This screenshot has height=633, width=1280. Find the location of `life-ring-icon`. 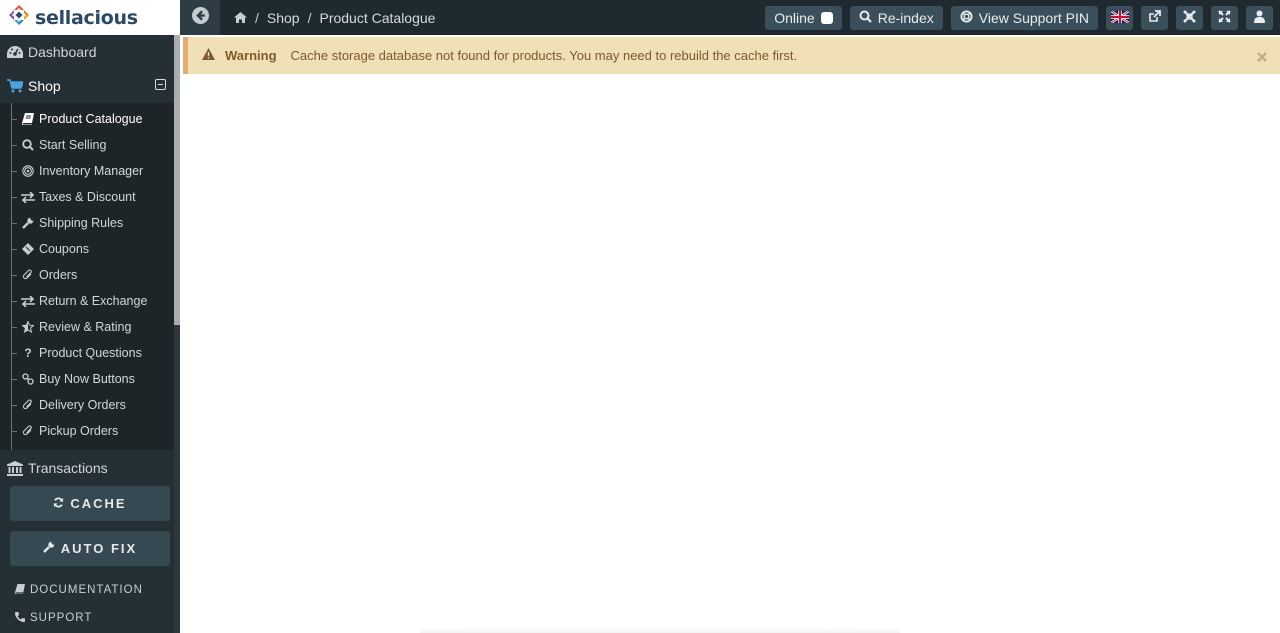

life-ring-icon is located at coordinates (966, 17).